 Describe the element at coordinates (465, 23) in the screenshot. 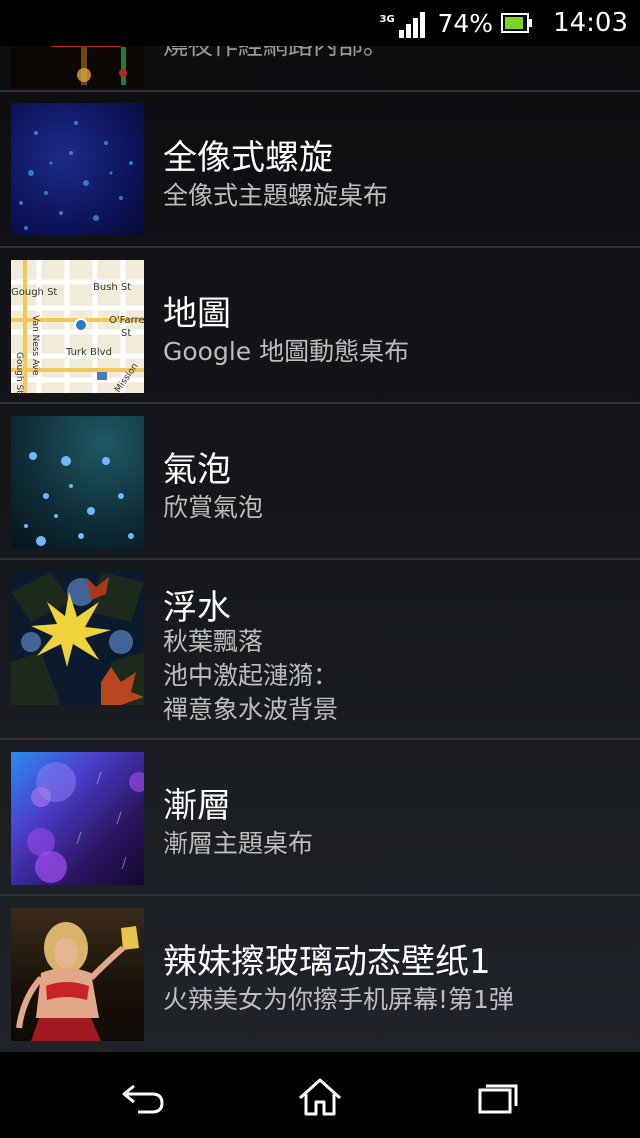

I see `battery-percentage: 74%` at that location.